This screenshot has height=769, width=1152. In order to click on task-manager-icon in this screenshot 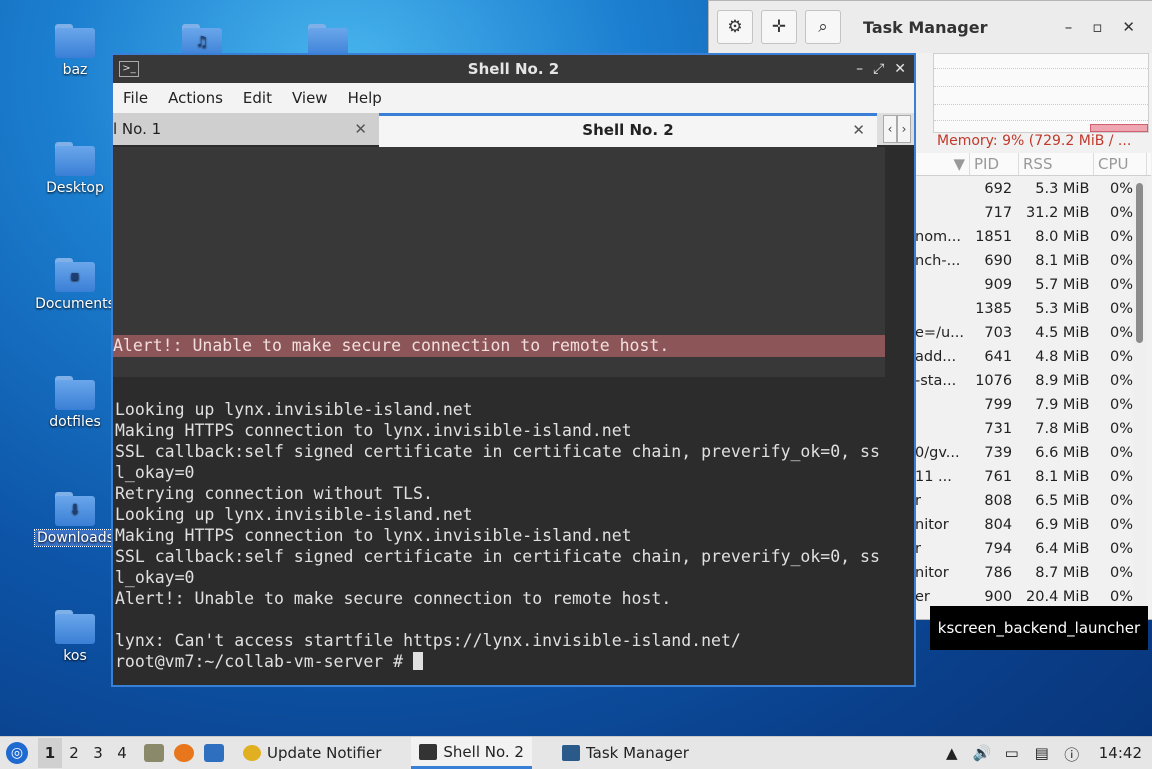, I will do `click(570, 753)`.